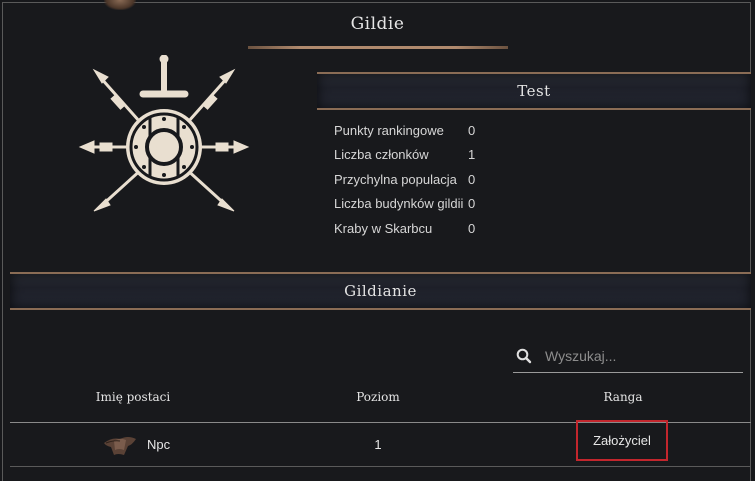 This screenshot has width=755, height=481. I want to click on title-underline, so click(378, 47).